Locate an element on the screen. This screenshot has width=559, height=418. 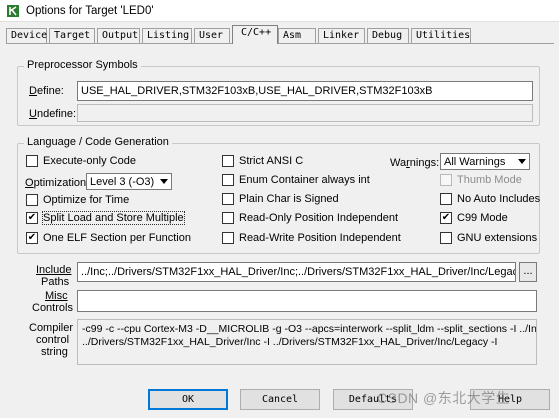
controls-label: Controls is located at coordinates (52, 308).